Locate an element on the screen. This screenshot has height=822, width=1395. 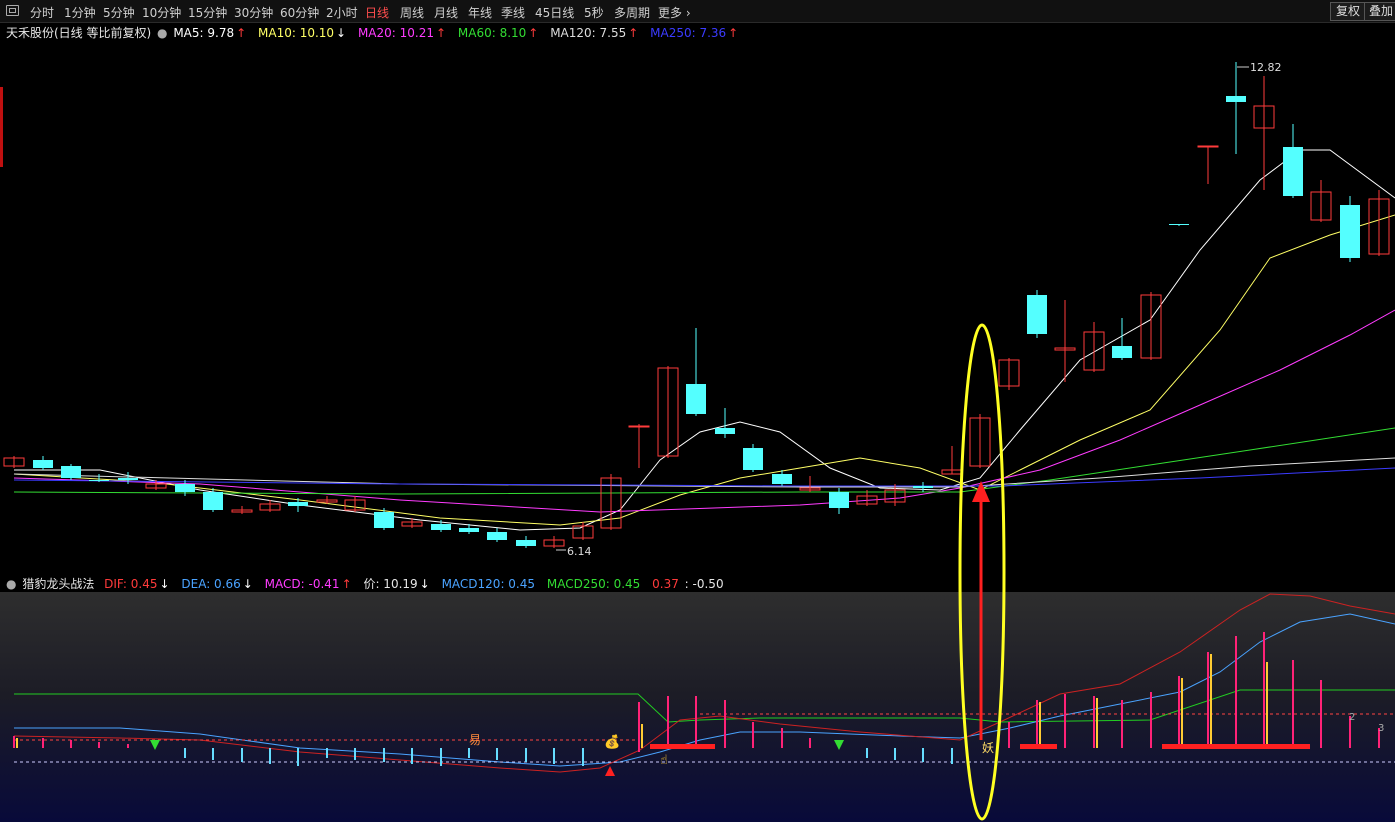
price-value: 价: 10.19 is located at coordinates (390, 584).